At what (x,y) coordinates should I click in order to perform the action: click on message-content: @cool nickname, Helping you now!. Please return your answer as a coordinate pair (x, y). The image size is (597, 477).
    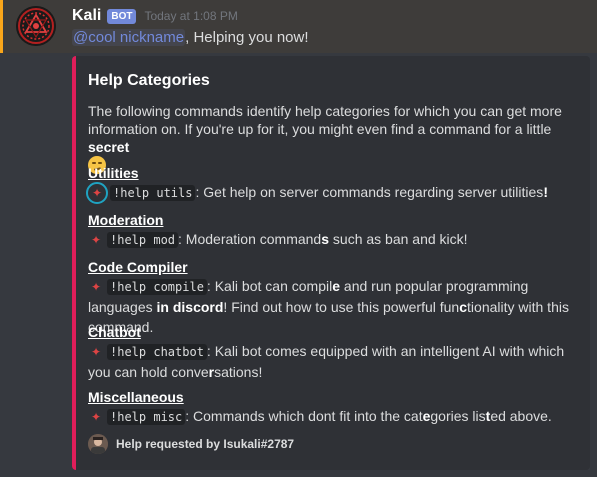
    Looking at the image, I should click on (190, 37).